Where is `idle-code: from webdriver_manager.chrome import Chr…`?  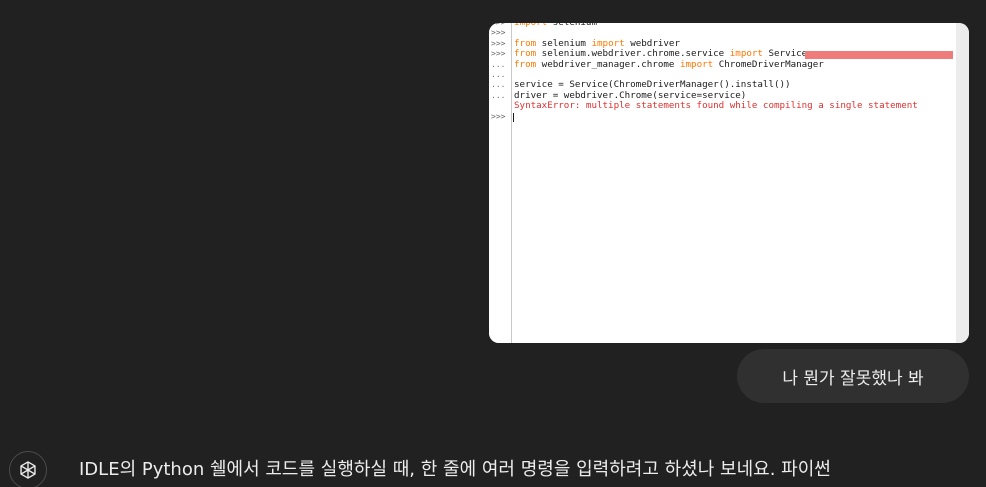
idle-code: from webdriver_manager.chrome import Chr… is located at coordinates (669, 64).